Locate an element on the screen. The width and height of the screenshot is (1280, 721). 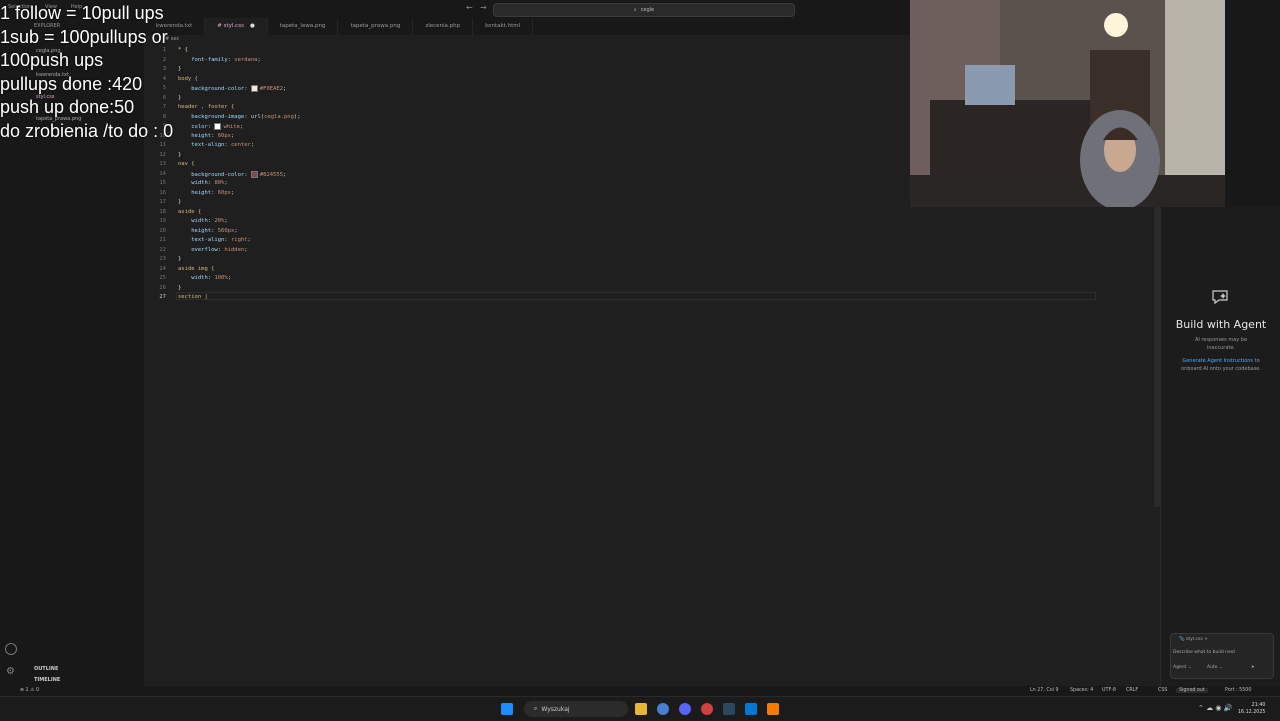
model-picker: Auto ⌄ is located at coordinates (1215, 667).